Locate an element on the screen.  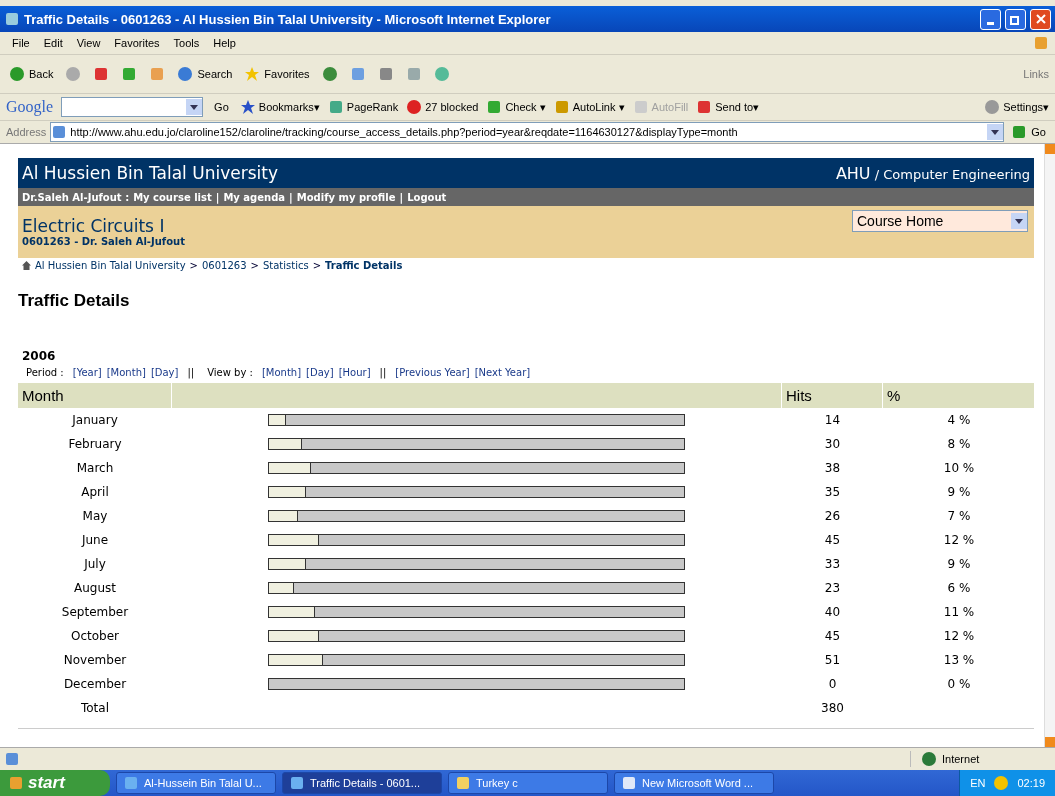
close-icon is located at coordinates (1040, 19).